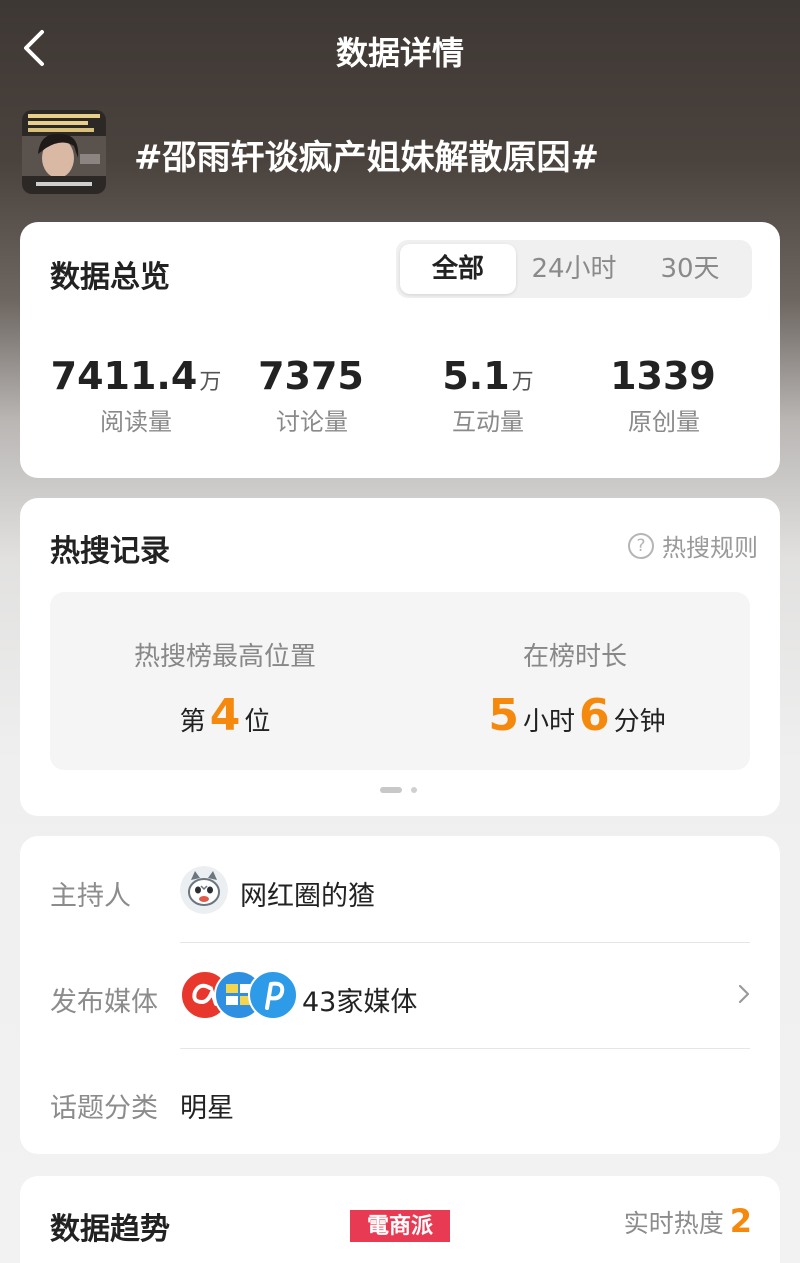 This screenshot has width=800, height=1263. What do you see at coordinates (399, 53) in the screenshot?
I see `page-title: 数据详情` at bounding box center [399, 53].